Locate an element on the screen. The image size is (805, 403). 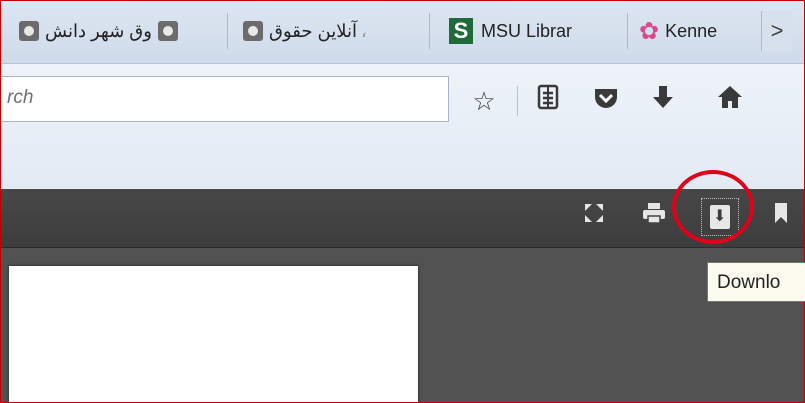
bookmark-icon is located at coordinates (781, 217).